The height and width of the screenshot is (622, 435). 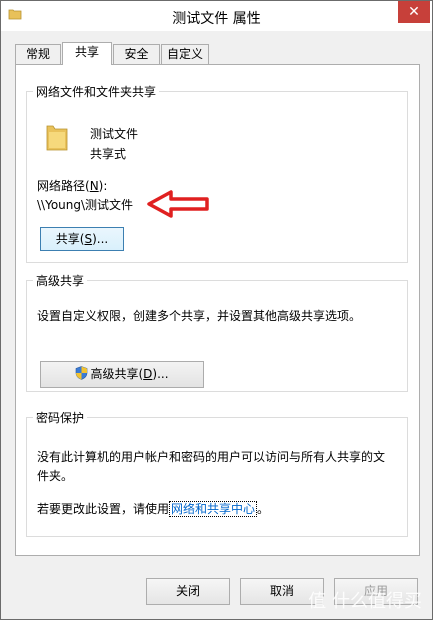 I want to click on network-sharing-legend: 网络文件和文件夹共享, so click(x=96, y=92).